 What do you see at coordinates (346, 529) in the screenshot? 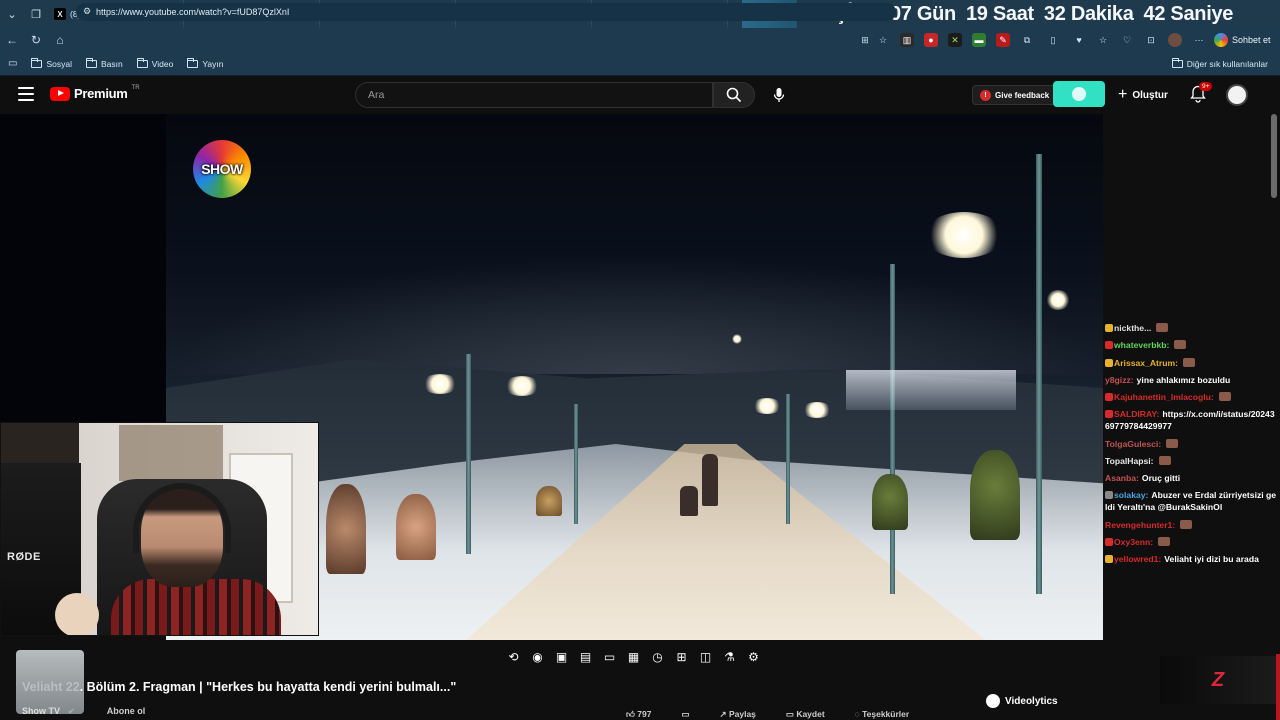
I see `bare-tree` at bounding box center [346, 529].